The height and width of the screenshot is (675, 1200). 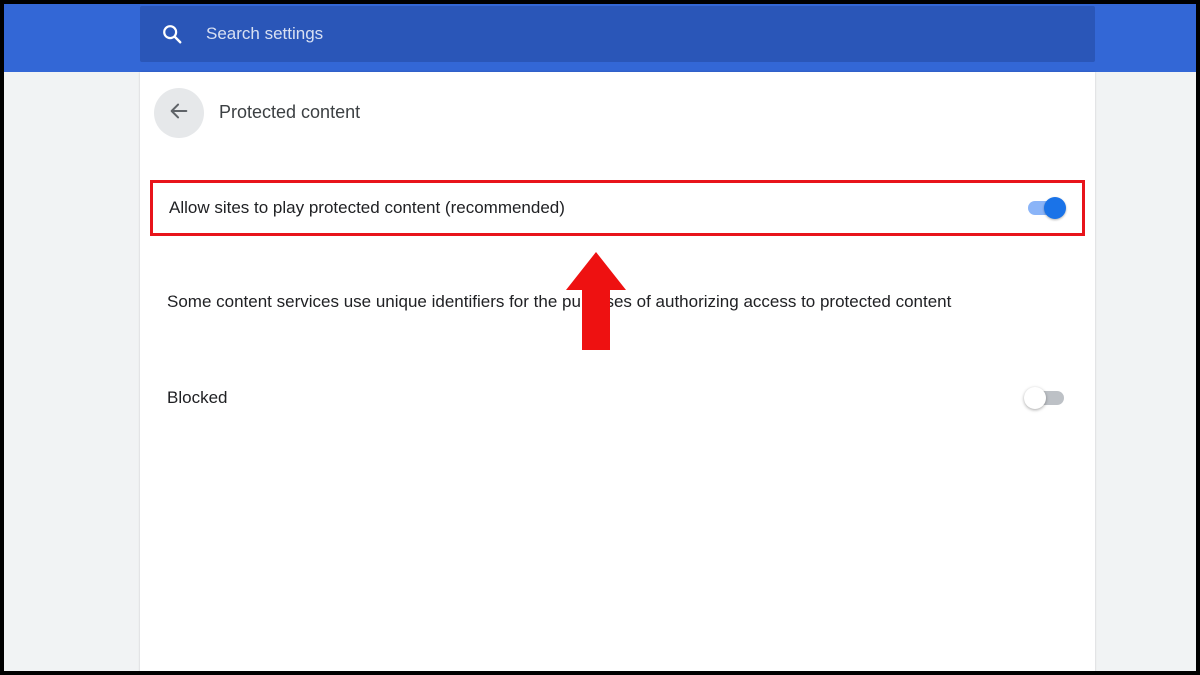 I want to click on top-bar, so click(x=600, y=38).